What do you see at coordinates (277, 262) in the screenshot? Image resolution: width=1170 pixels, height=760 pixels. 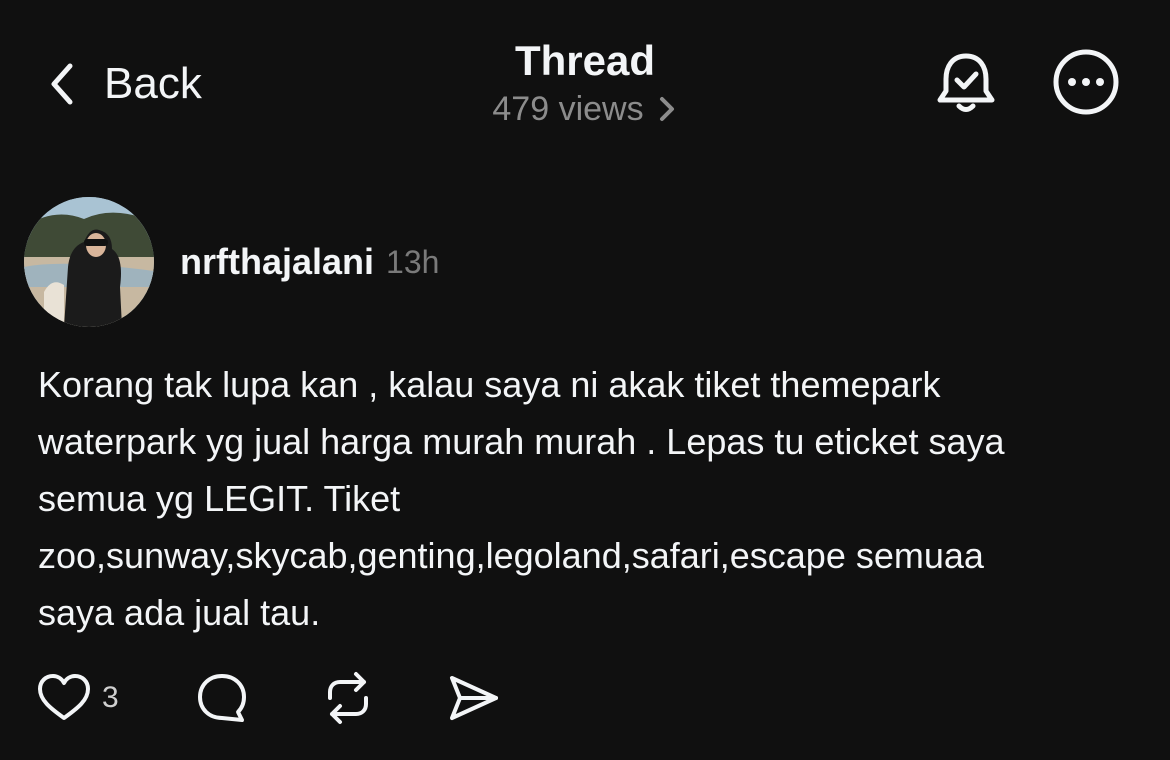 I see `author-name: nrfthajalani` at bounding box center [277, 262].